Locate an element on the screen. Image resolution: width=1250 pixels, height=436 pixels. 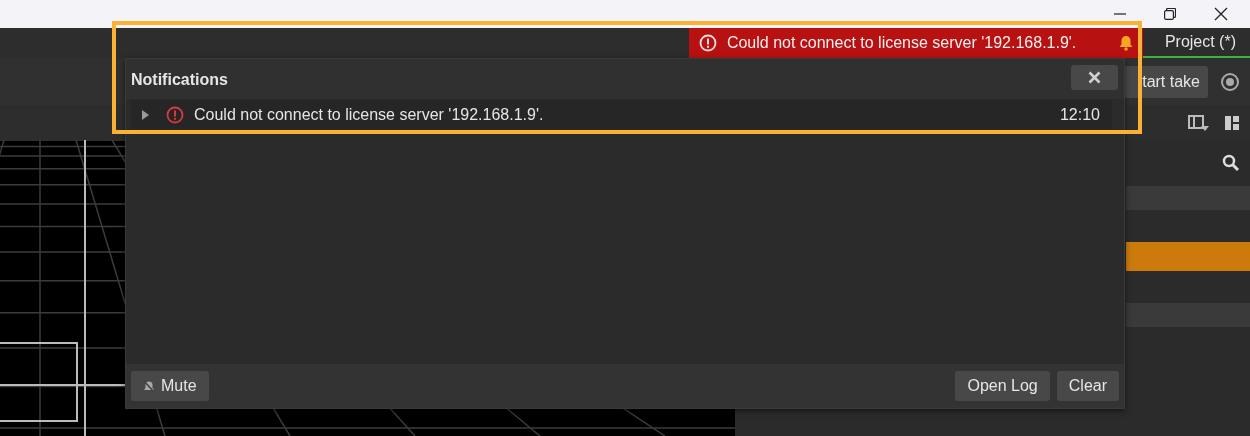
notification-row: Could not connect to license server '192.168.1.9'. 12:10 is located at coordinates (621, 114).